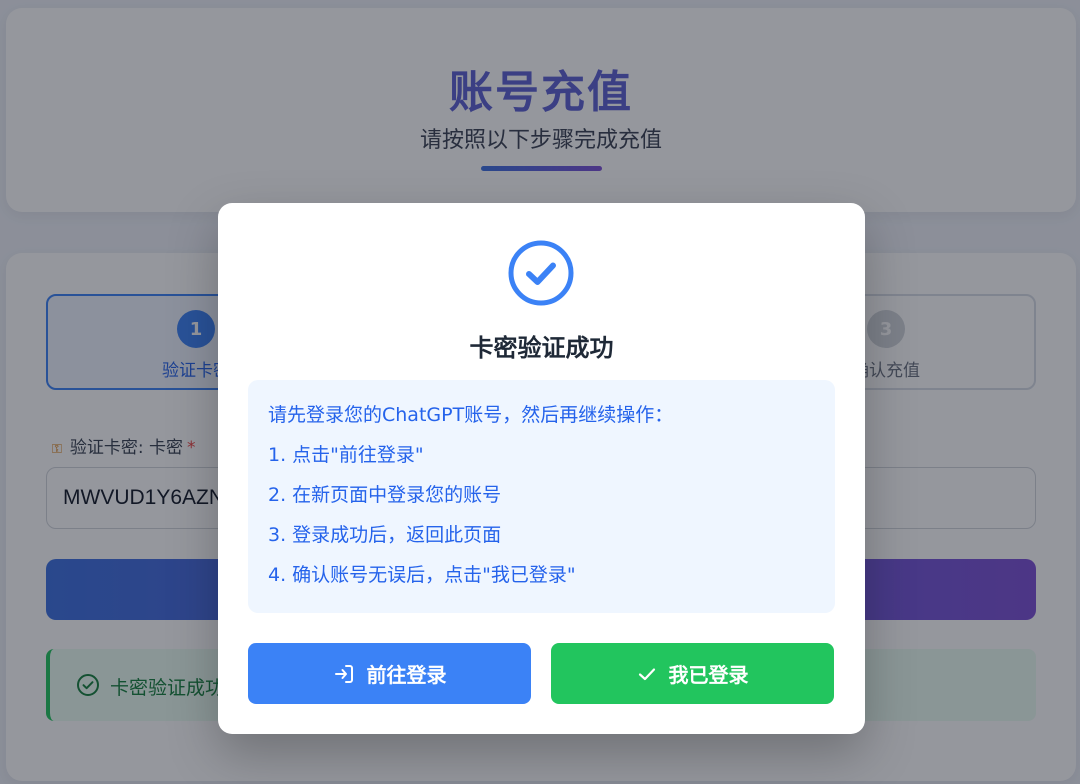  Describe the element at coordinates (346, 455) in the screenshot. I see `instruction-line: 1. 点击"前往登录"` at that location.